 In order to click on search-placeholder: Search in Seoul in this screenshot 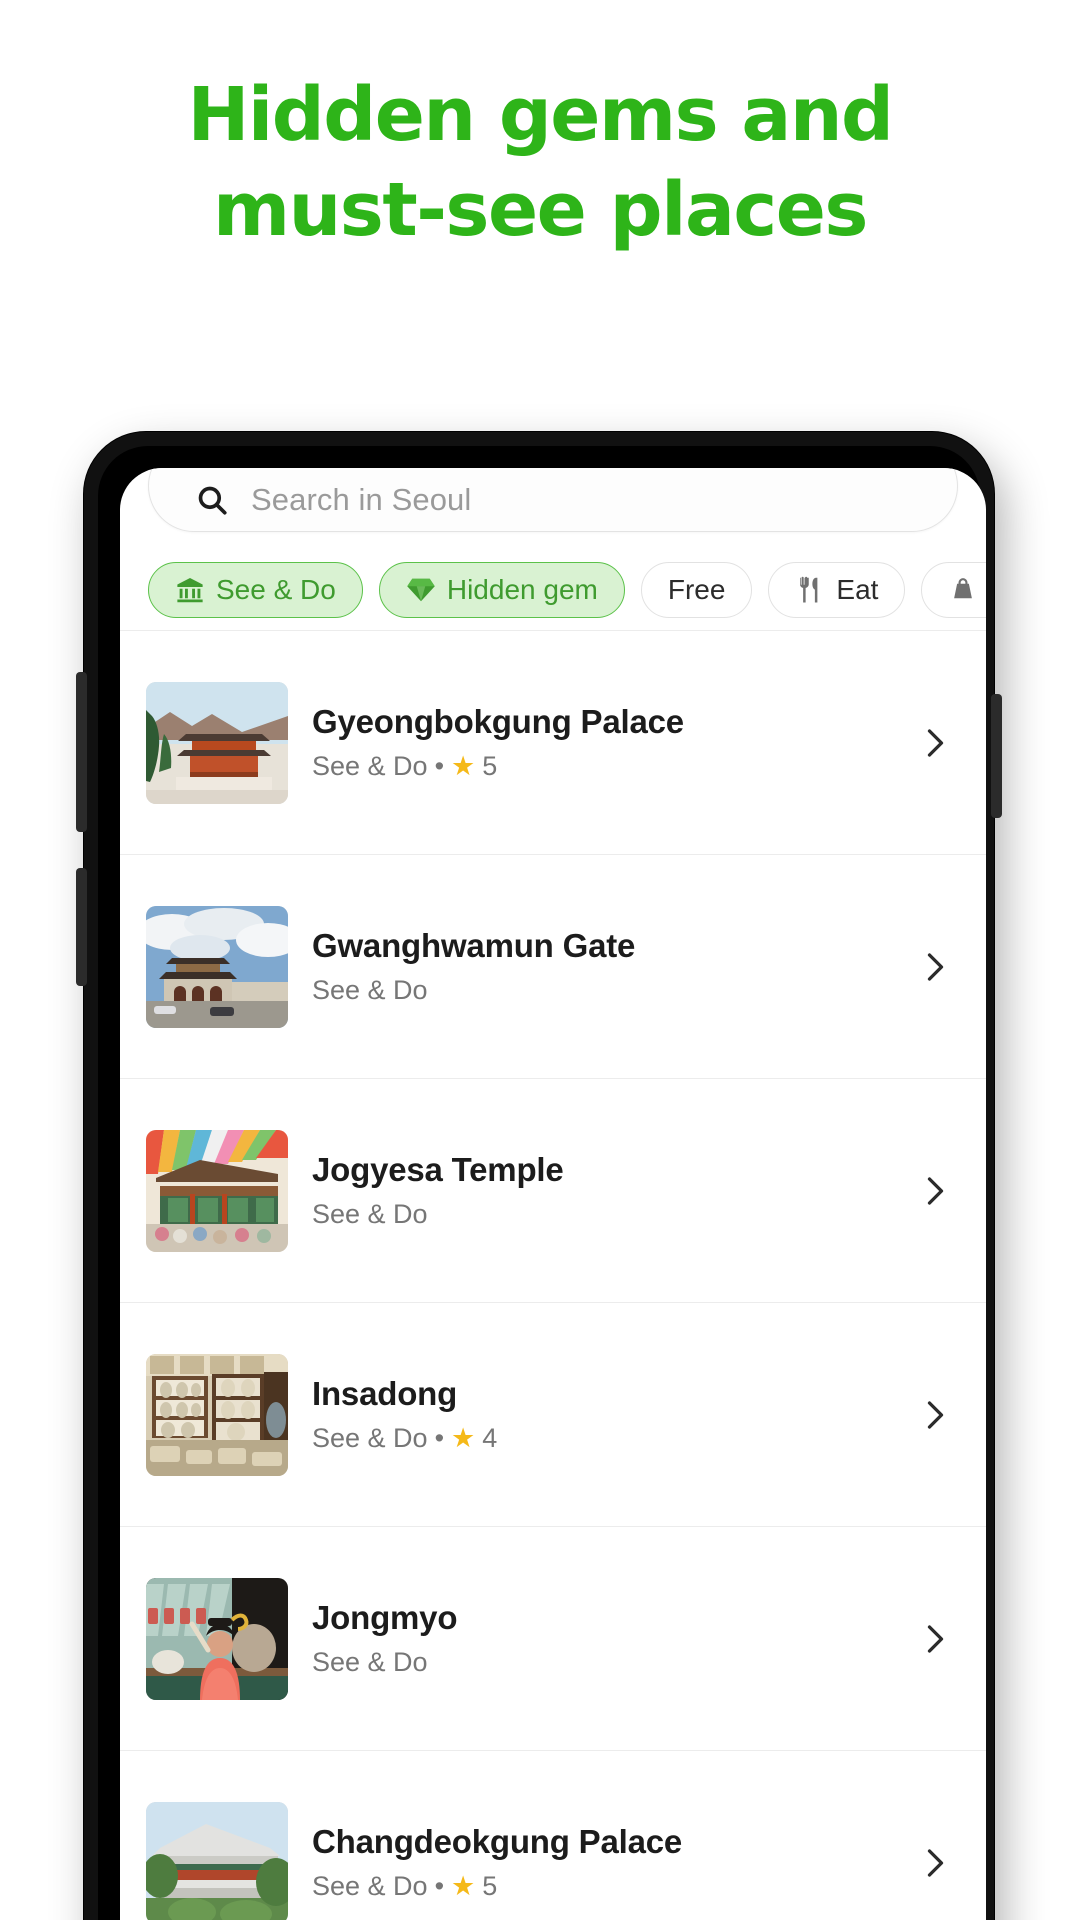, I will do `click(361, 499)`.